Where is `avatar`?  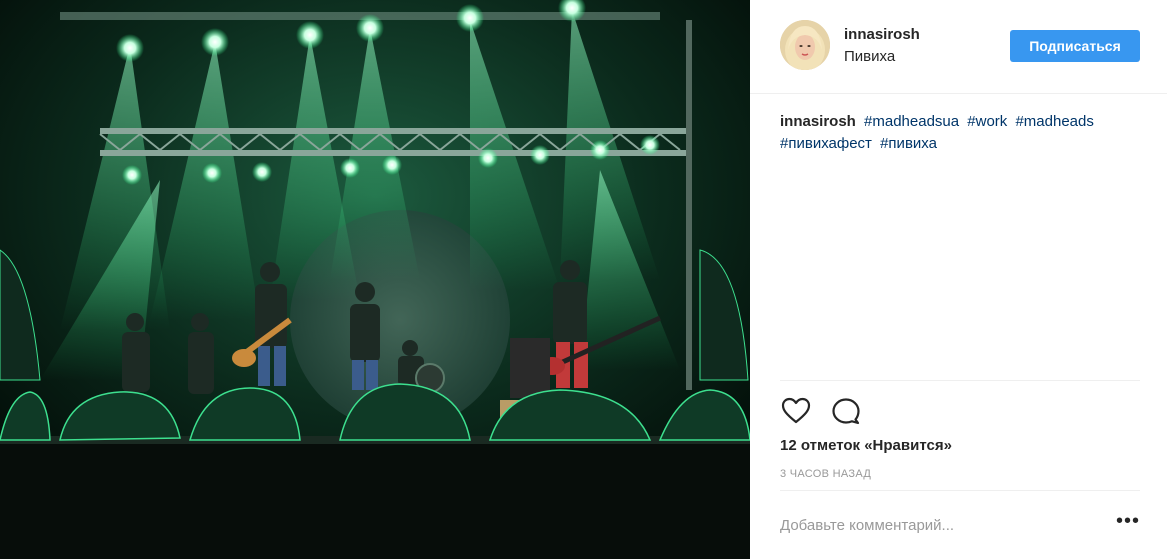 avatar is located at coordinates (805, 45).